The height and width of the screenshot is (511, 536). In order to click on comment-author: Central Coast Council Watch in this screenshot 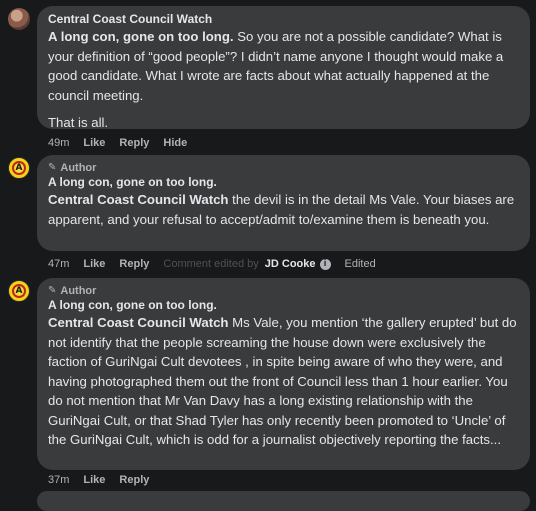, I will do `click(283, 19)`.